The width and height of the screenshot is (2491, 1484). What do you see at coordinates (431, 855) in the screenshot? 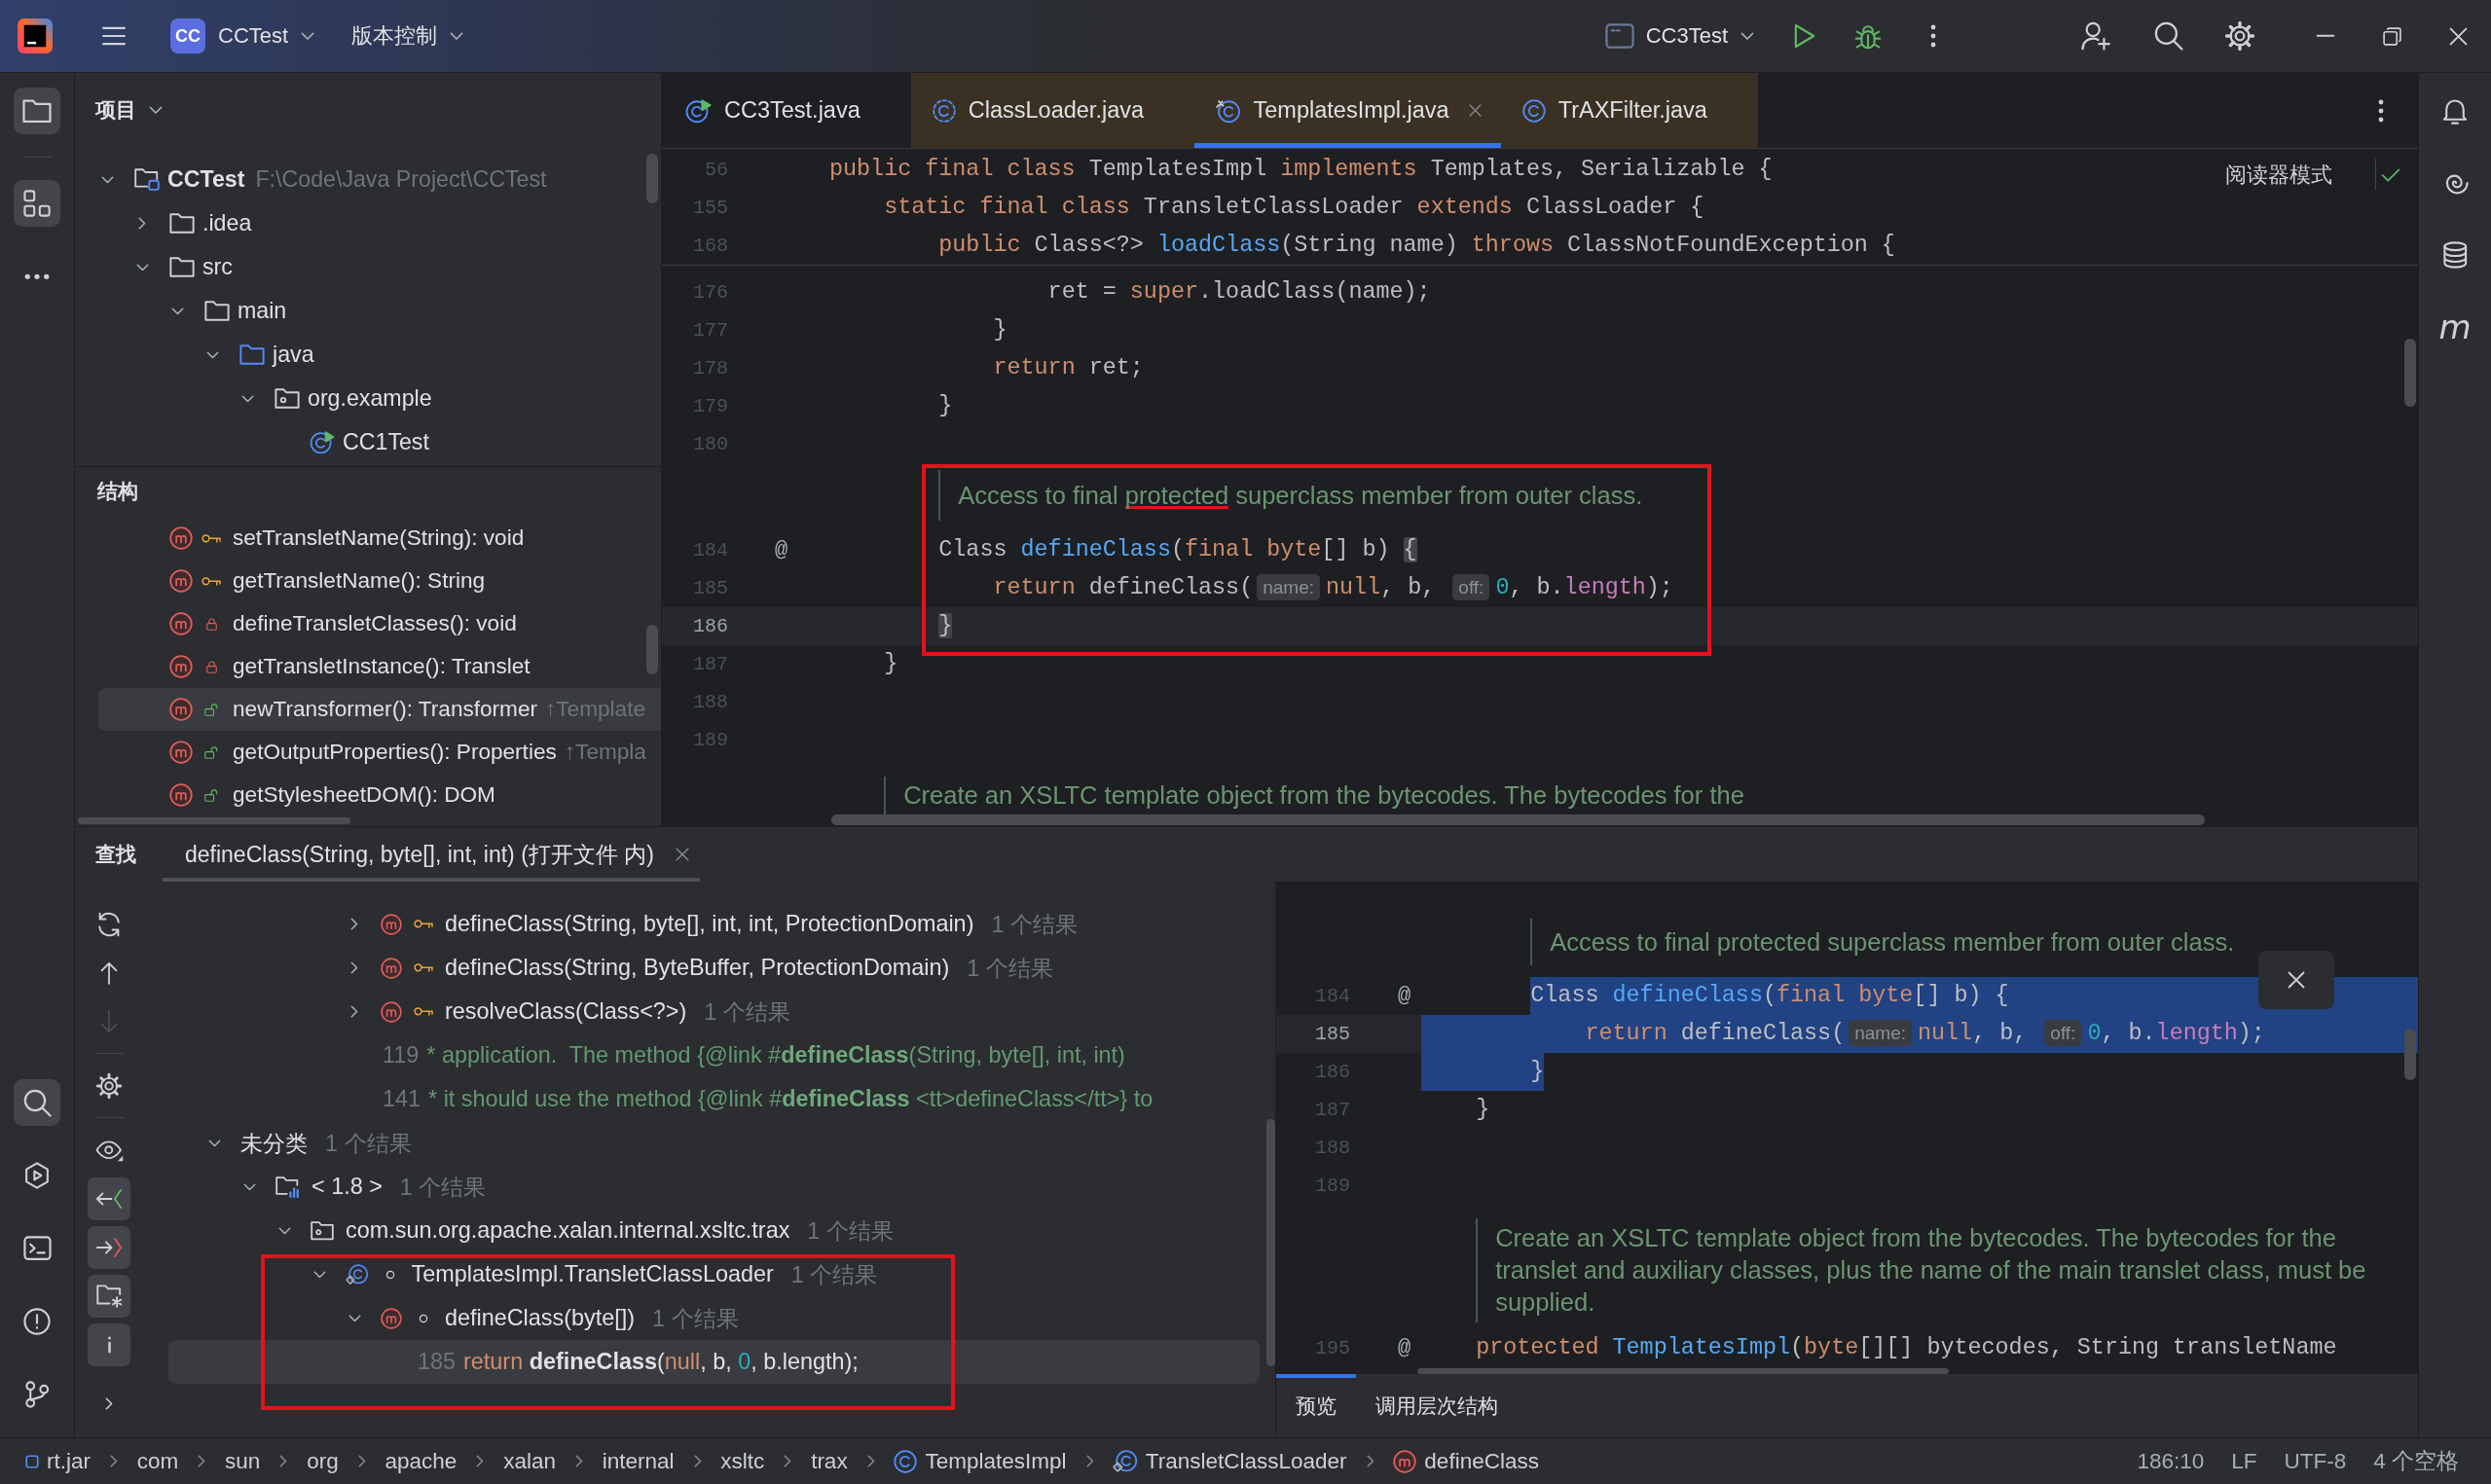
I see `results-tab: defineClass(String, byte[], int, int) (打开文件 内)` at bounding box center [431, 855].